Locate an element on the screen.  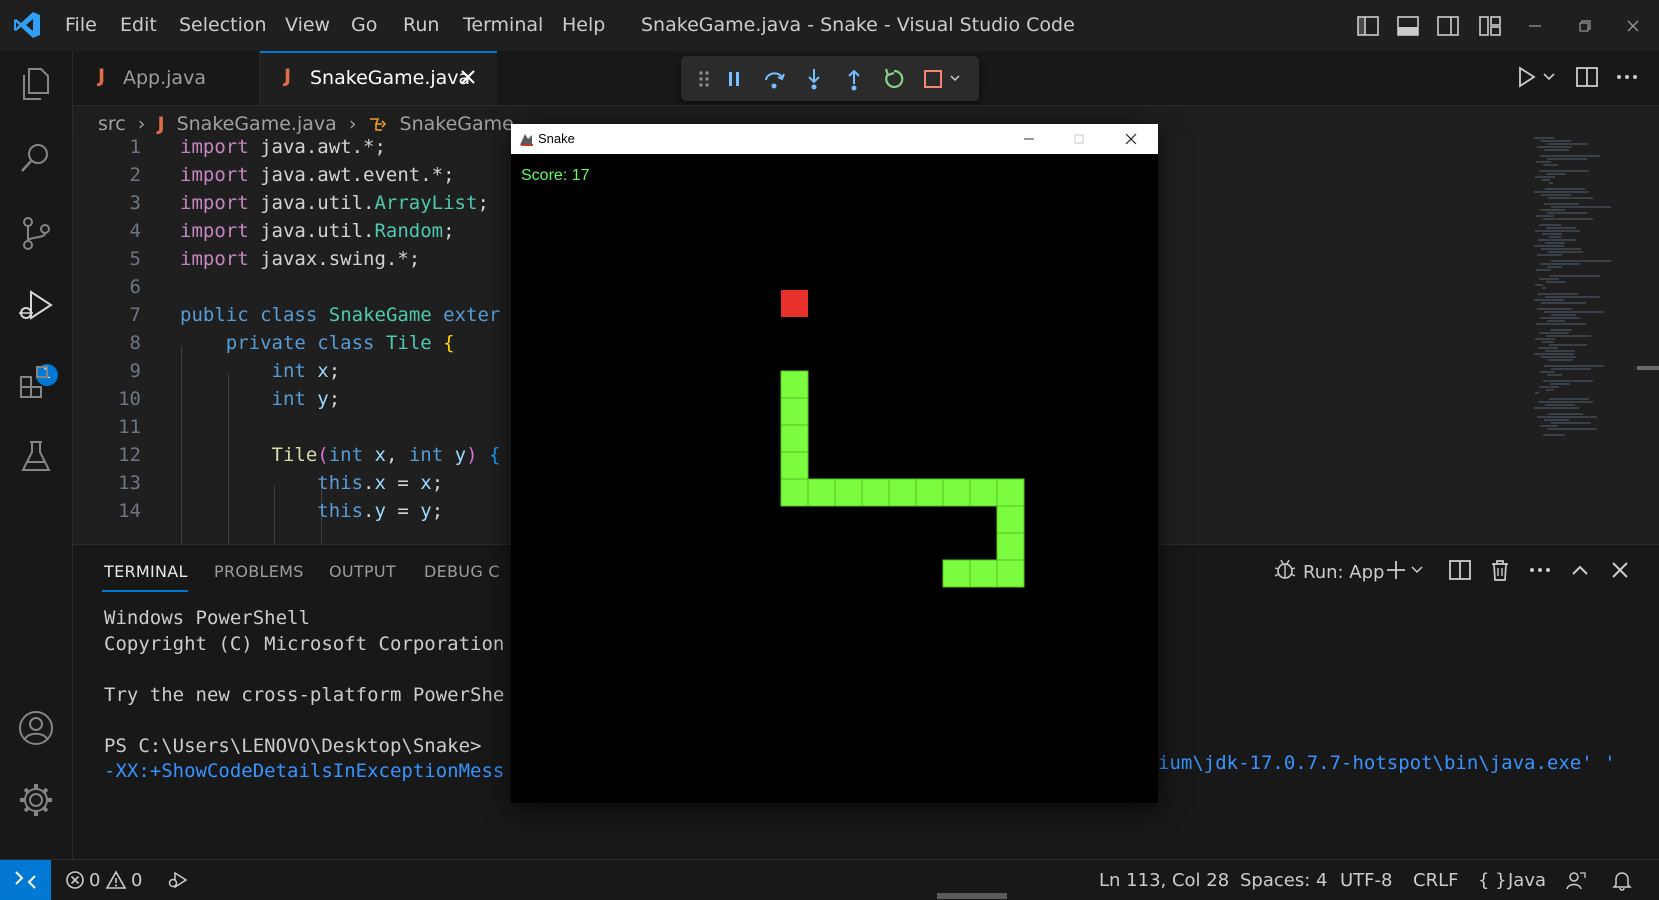
code-line-9: int x; is located at coordinates (306, 371).